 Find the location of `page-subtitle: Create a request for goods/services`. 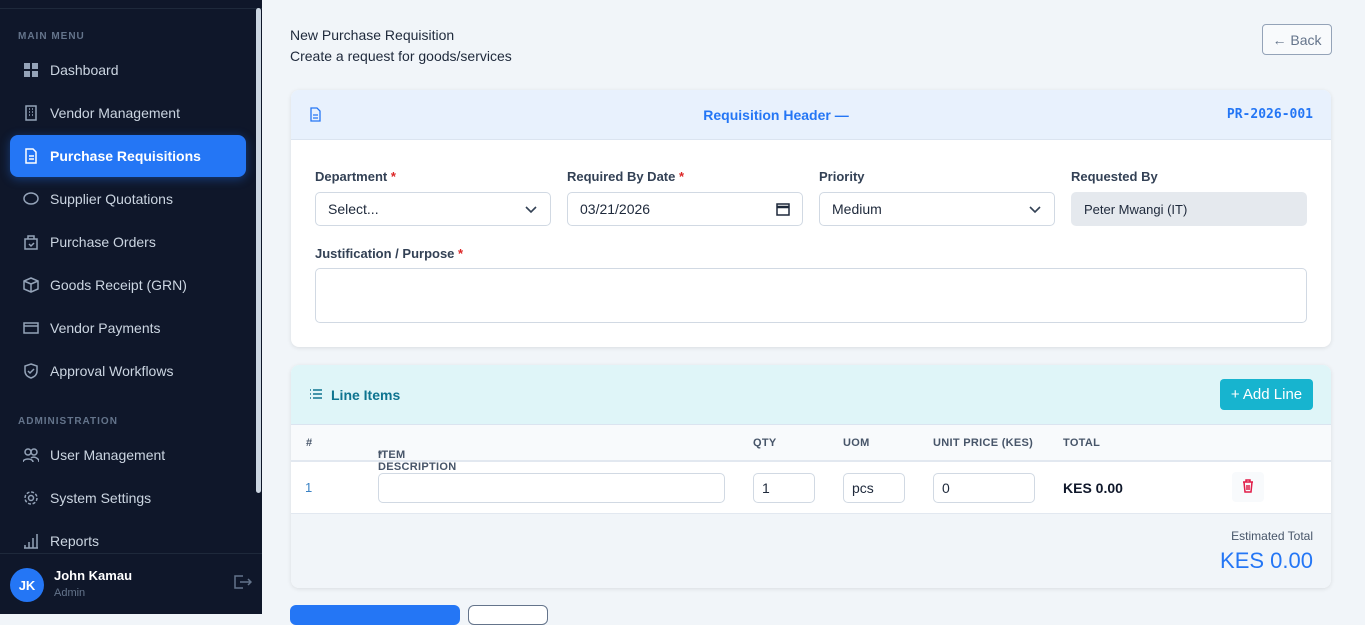

page-subtitle: Create a request for goods/services is located at coordinates (401, 56).